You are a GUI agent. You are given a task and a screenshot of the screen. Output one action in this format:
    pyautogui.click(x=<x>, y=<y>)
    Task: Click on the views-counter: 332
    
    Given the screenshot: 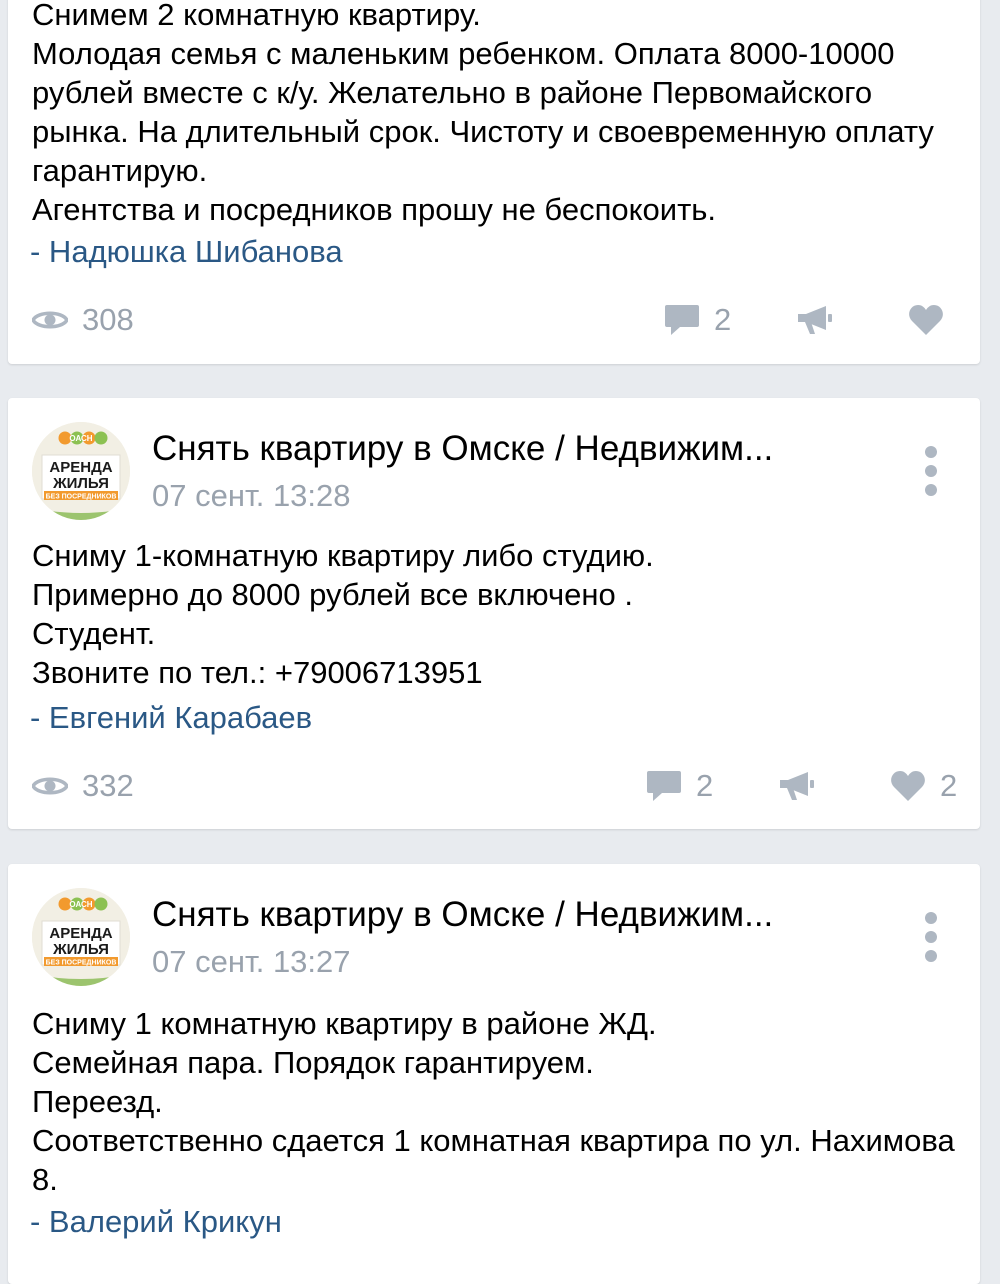 What is the action you would take?
    pyautogui.click(x=83, y=786)
    